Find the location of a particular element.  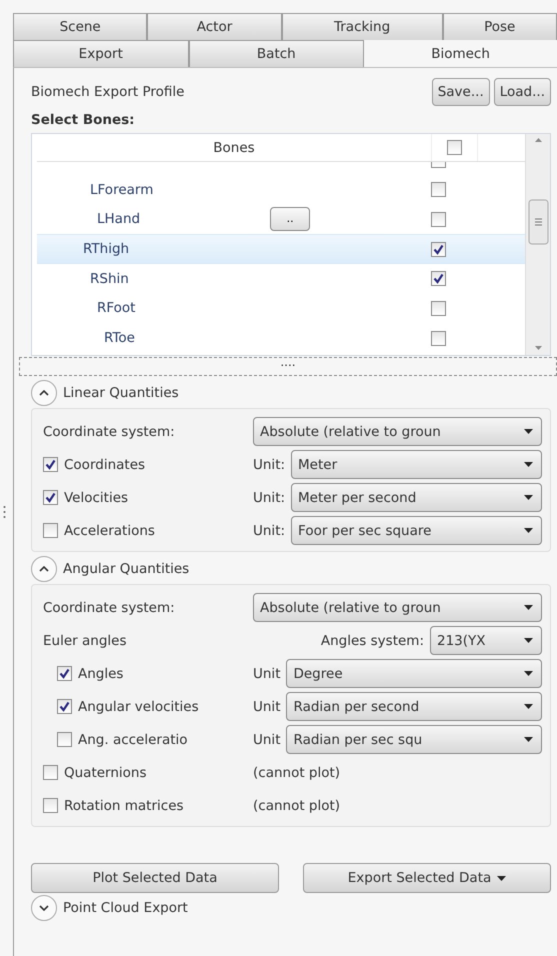

action-button: Plot Selected Data is located at coordinates (155, 878).